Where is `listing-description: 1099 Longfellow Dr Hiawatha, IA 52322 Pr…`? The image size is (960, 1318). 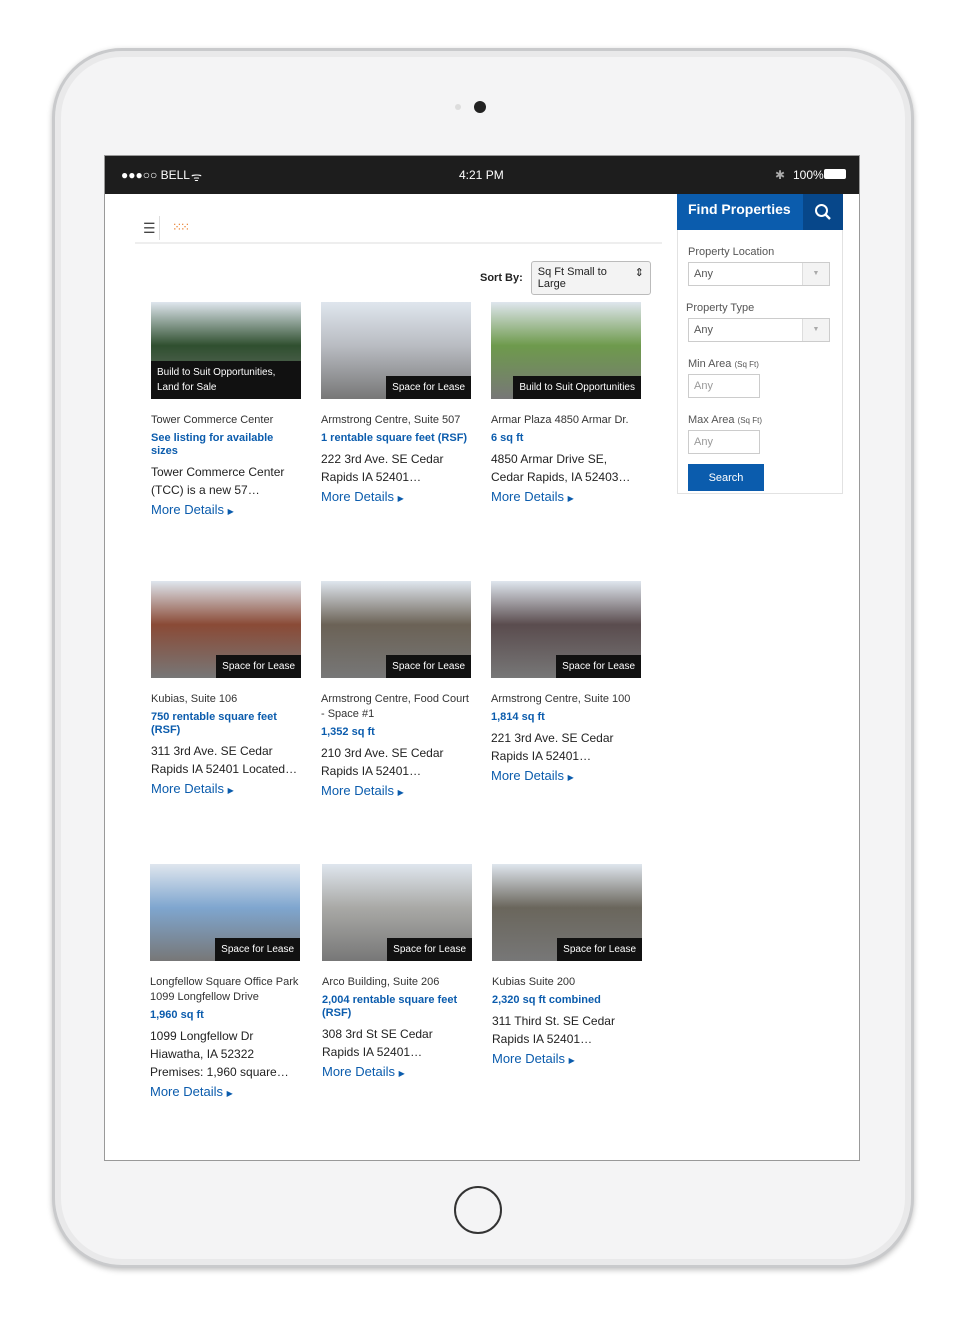 listing-description: 1099 Longfellow Dr Hiawatha, IA 52322 Pr… is located at coordinates (219, 1054).